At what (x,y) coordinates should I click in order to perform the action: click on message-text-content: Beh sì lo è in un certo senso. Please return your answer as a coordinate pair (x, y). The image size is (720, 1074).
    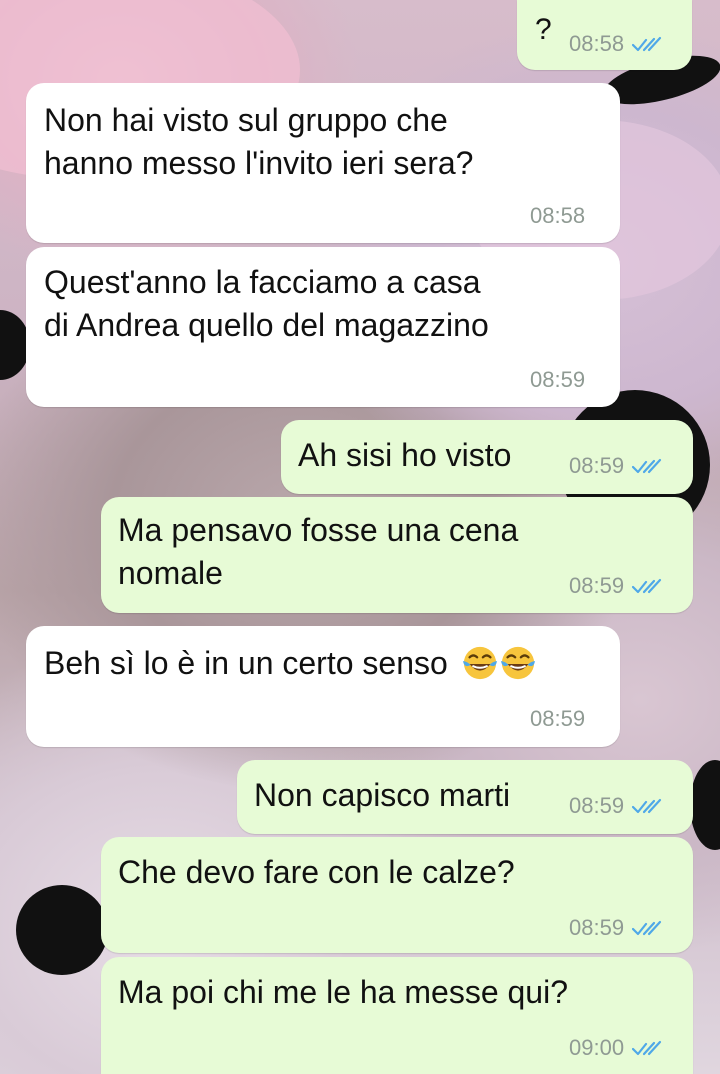
    Looking at the image, I should click on (246, 663).